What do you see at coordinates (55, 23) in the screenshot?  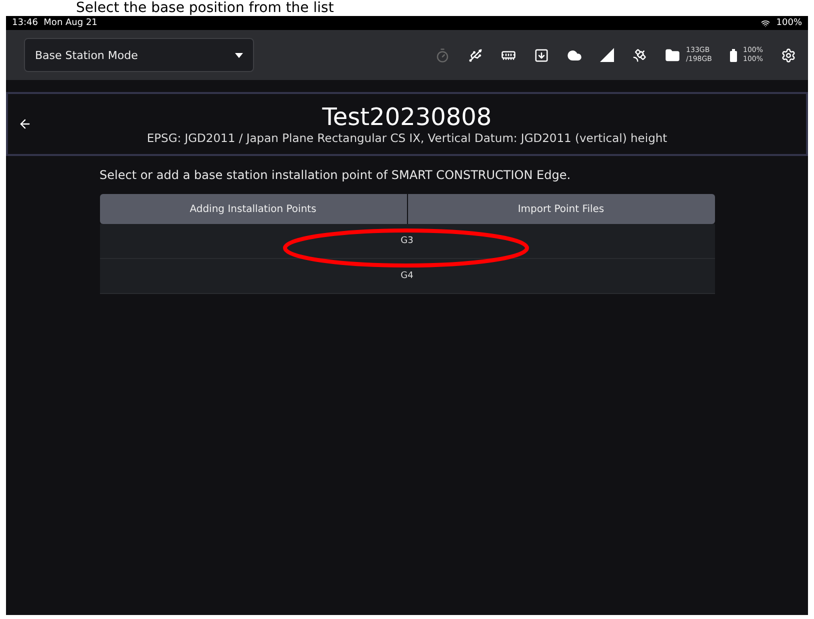 I see `status-time: 13:46 Mon Aug 21` at bounding box center [55, 23].